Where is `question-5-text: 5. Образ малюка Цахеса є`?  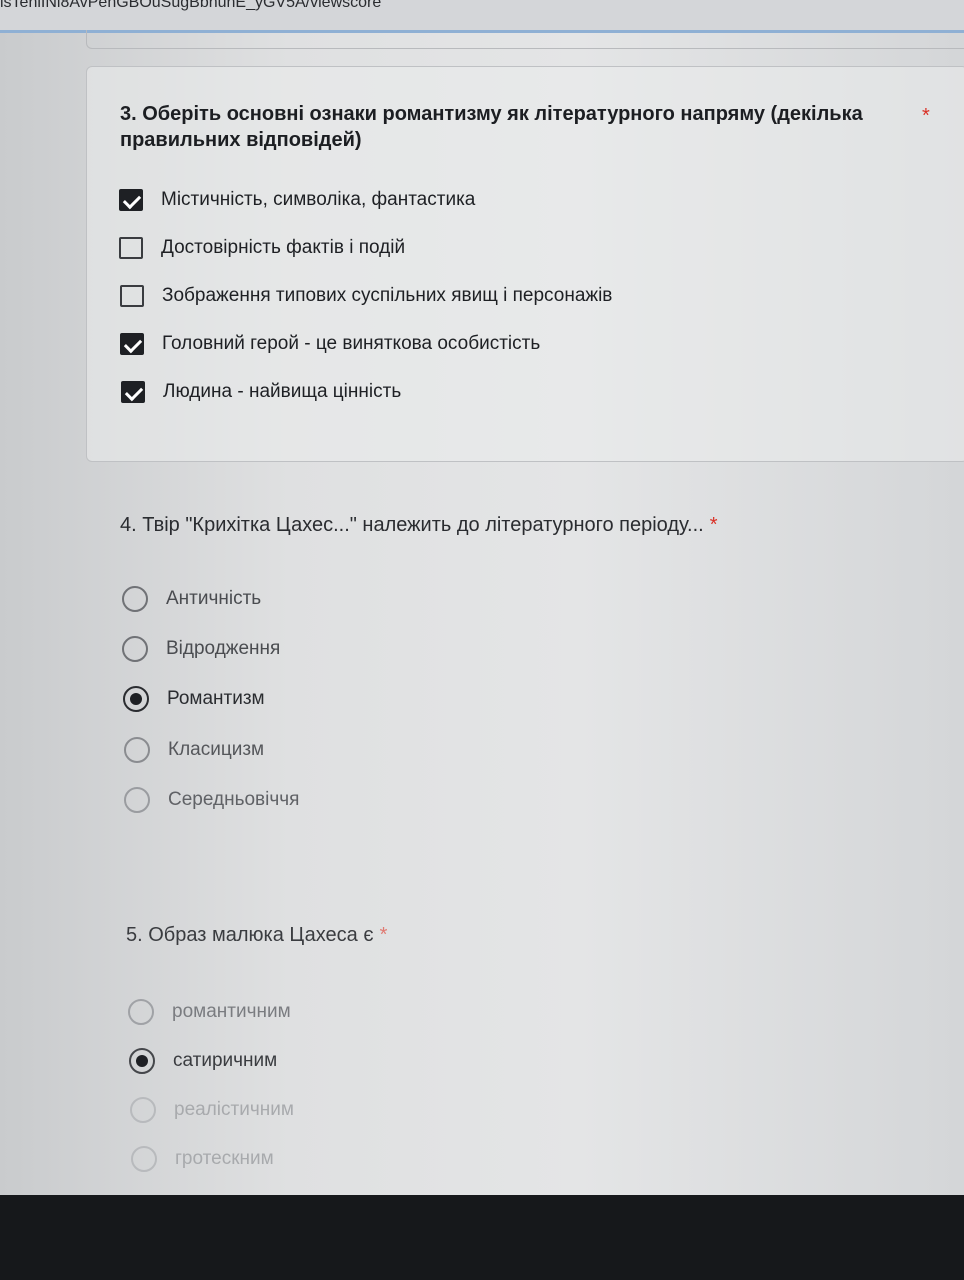
question-5-text: 5. Образ малюка Цахеса є is located at coordinates (250, 935).